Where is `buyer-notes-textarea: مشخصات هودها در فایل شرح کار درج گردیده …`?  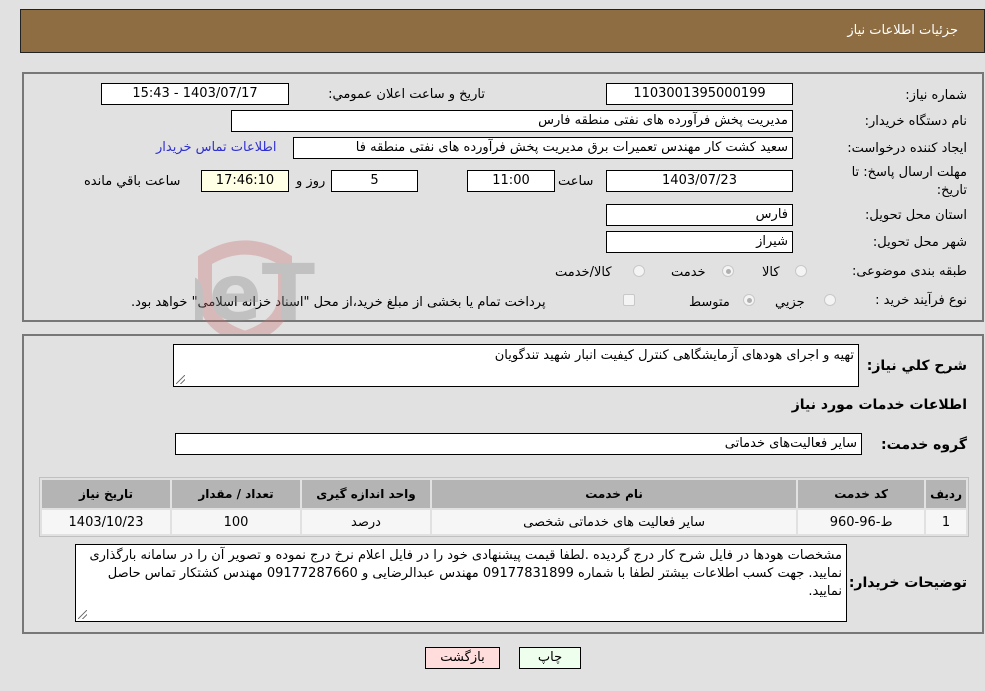
buyer-notes-textarea: مشخصات هودها در فایل شرح کار درج گردیده … is located at coordinates (461, 583).